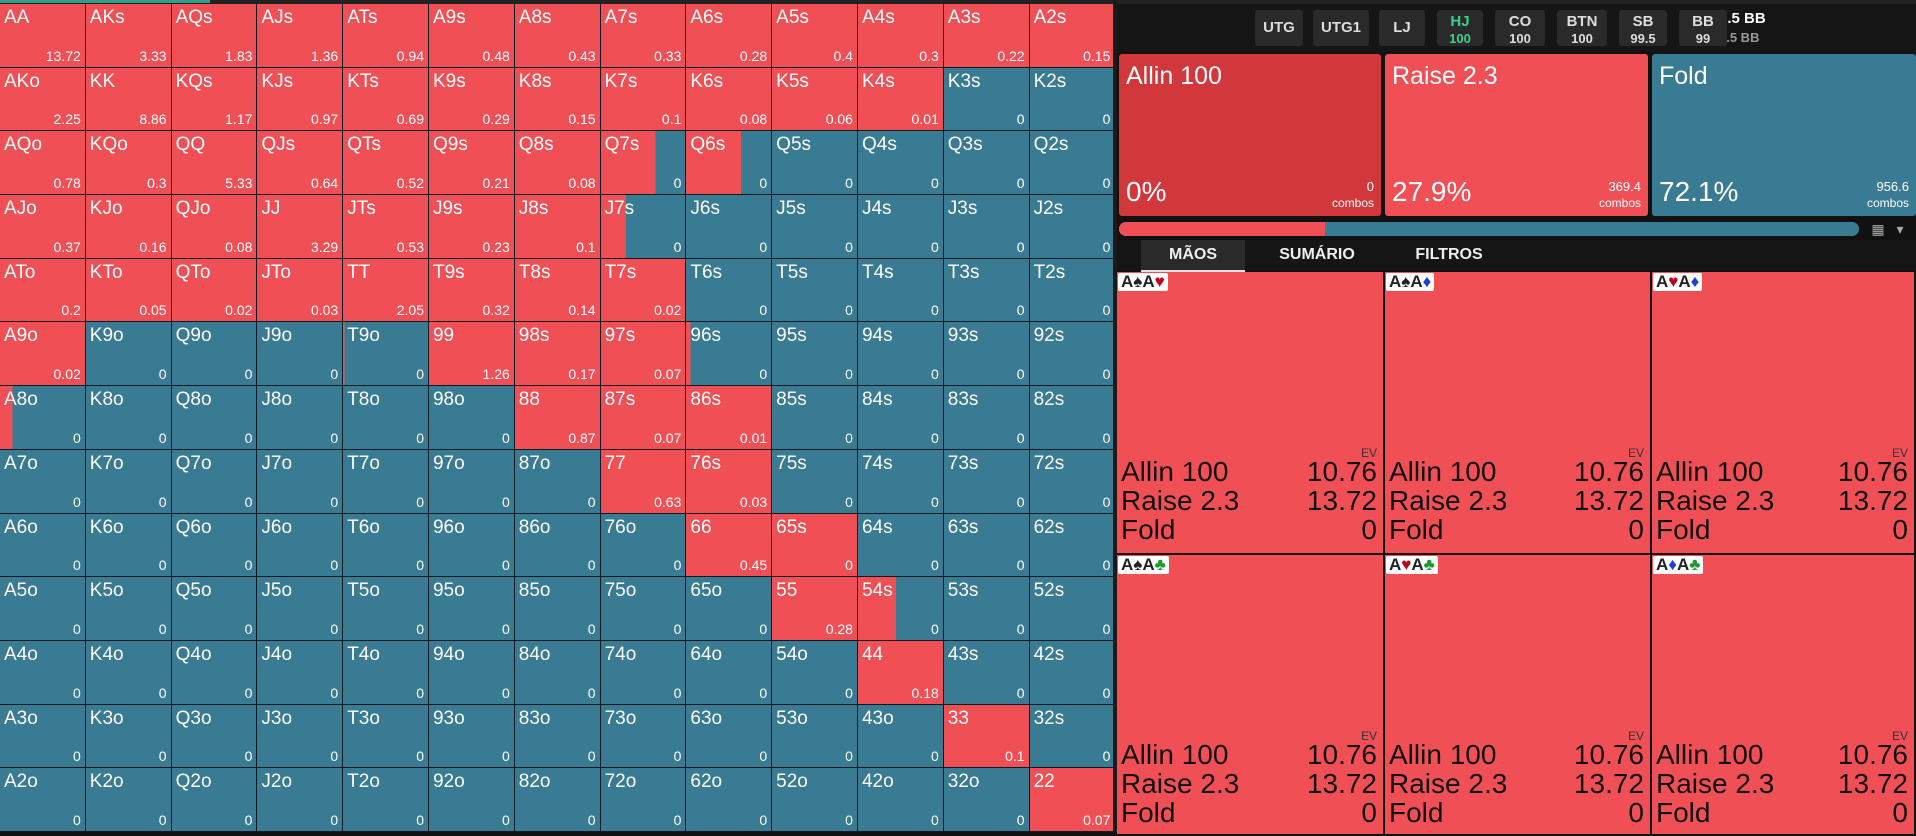  Describe the element at coordinates (729, 290) in the screenshot. I see `range-cell: T6s 0` at that location.